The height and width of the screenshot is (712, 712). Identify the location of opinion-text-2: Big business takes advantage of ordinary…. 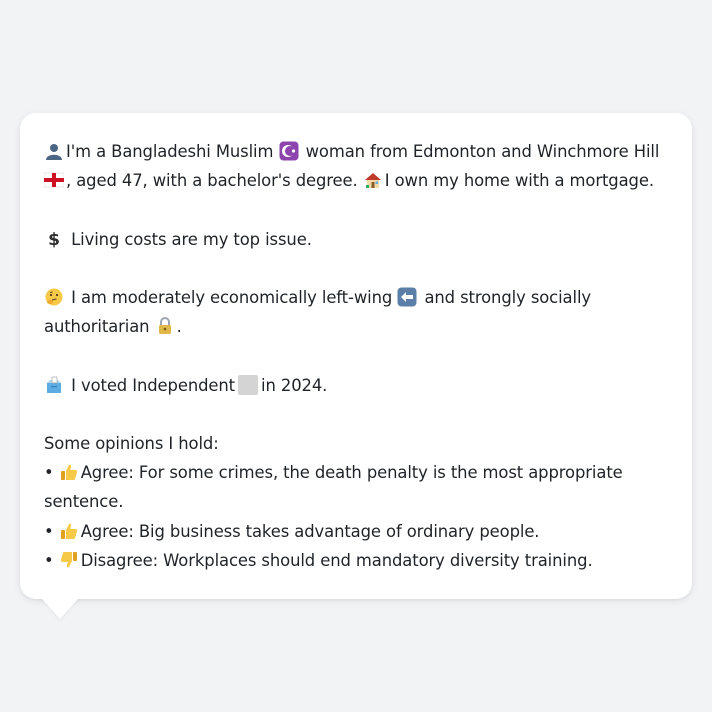
(339, 531).